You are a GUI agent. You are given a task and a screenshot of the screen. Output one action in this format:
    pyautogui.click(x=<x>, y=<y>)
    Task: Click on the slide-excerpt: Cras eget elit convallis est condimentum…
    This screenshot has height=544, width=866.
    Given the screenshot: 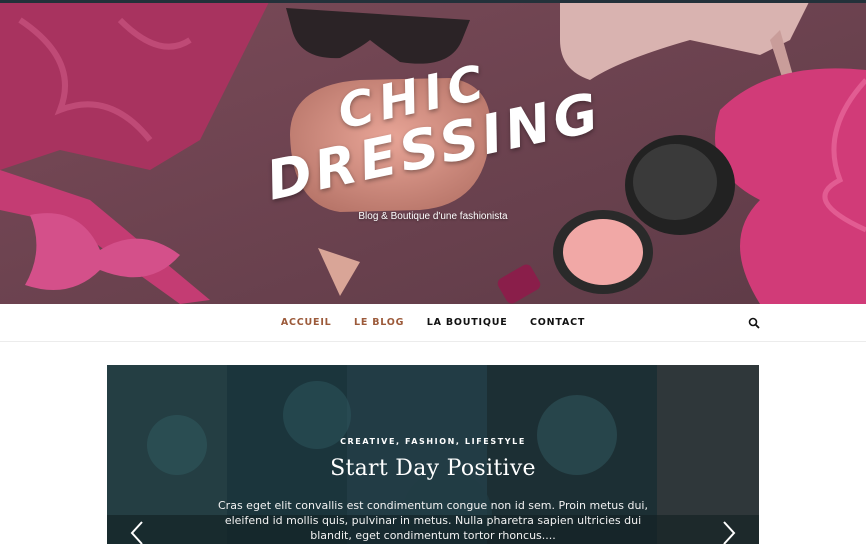 What is the action you would take?
    pyautogui.click(x=433, y=520)
    